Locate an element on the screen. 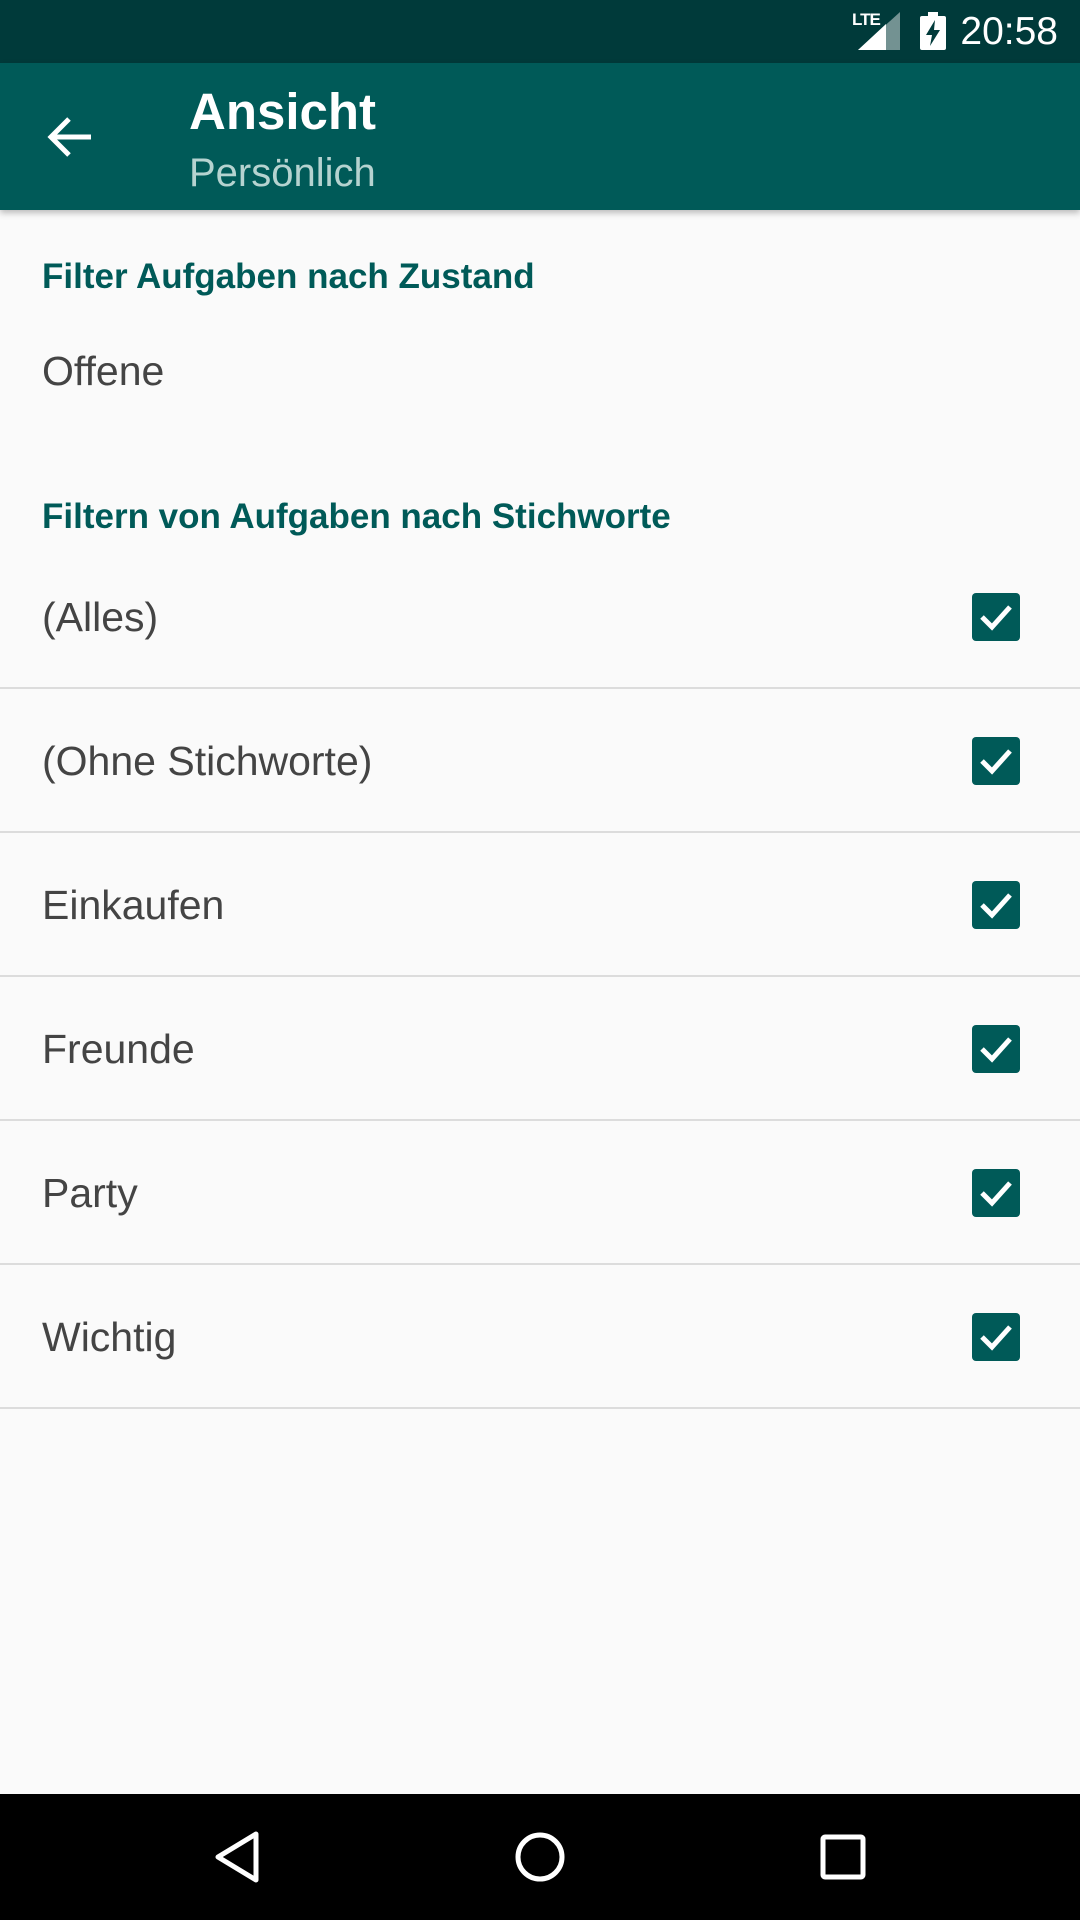 The width and height of the screenshot is (1080, 1920). home-circle-icon is located at coordinates (540, 1857).